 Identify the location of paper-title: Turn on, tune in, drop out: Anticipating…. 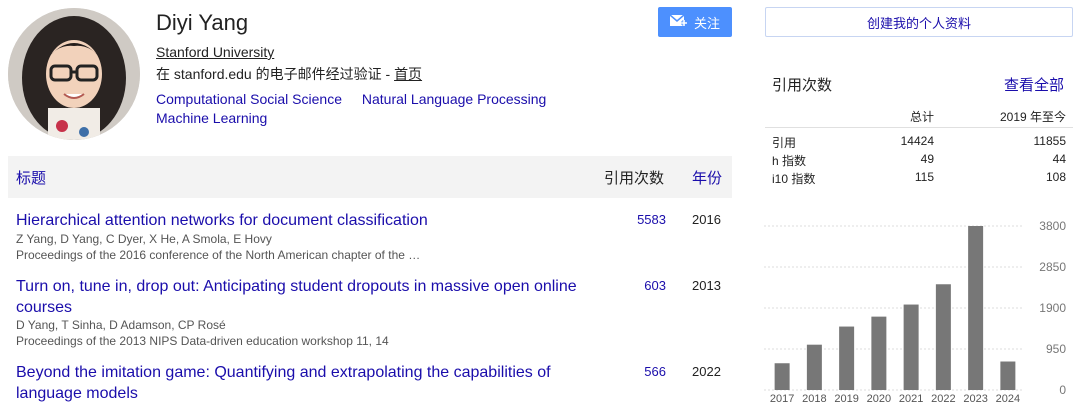
(310, 297).